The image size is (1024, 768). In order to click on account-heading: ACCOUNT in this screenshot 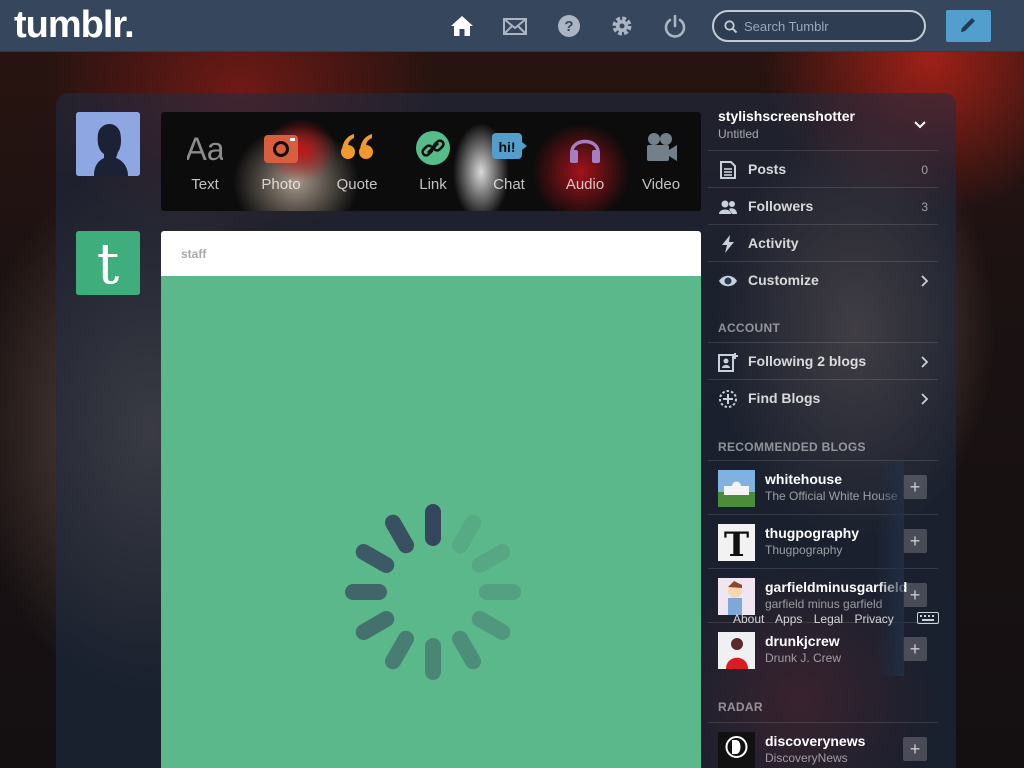, I will do `click(749, 328)`.